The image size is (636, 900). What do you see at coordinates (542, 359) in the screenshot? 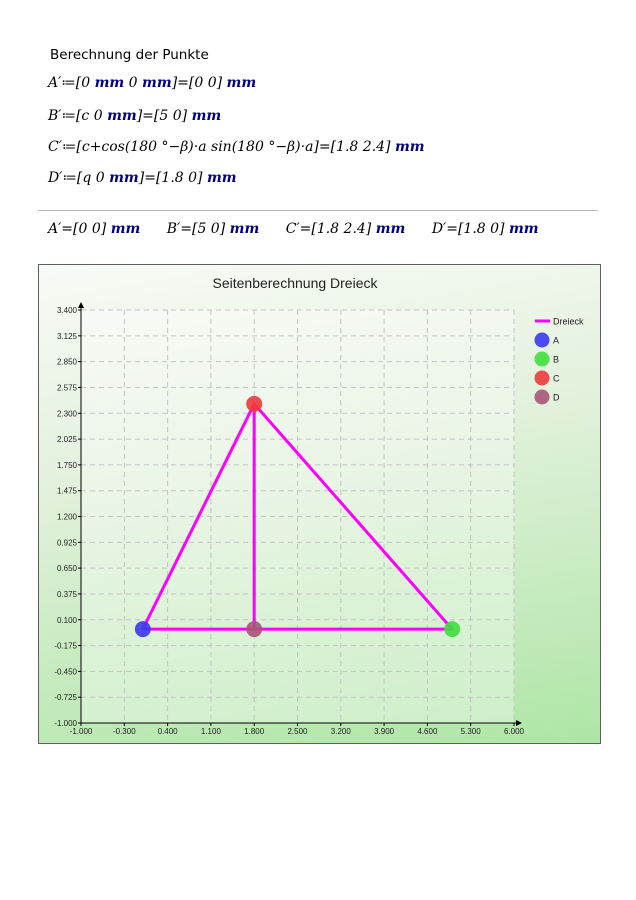
I see `legend-swatch-b` at bounding box center [542, 359].